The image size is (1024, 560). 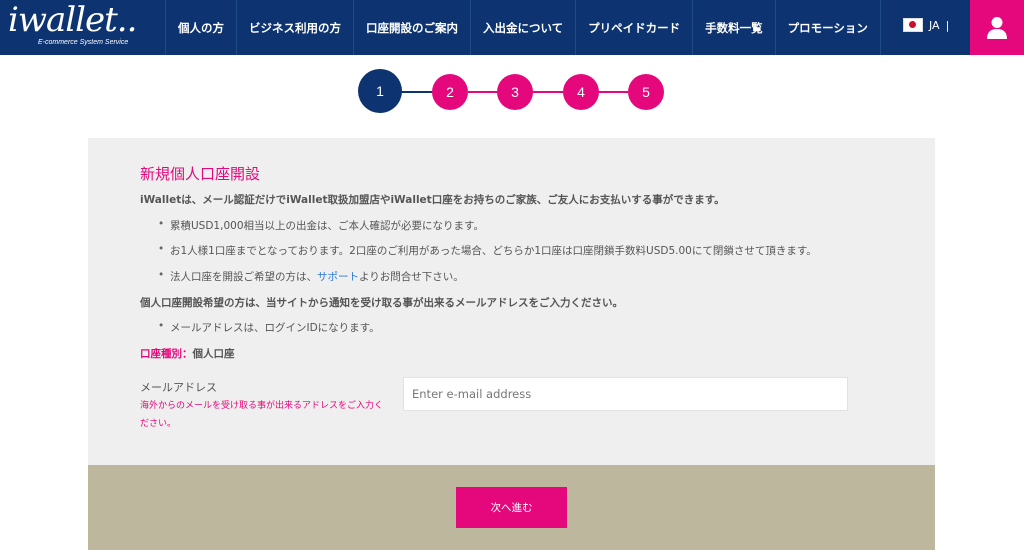 I want to click on account-type-value: 個人口座, so click(x=213, y=354).